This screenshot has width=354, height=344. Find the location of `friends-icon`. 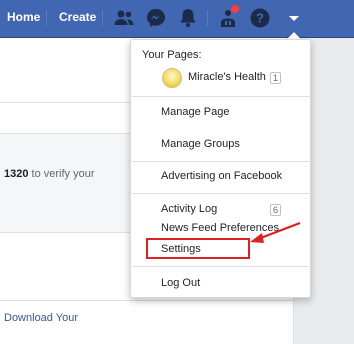

friends-icon is located at coordinates (124, 18).